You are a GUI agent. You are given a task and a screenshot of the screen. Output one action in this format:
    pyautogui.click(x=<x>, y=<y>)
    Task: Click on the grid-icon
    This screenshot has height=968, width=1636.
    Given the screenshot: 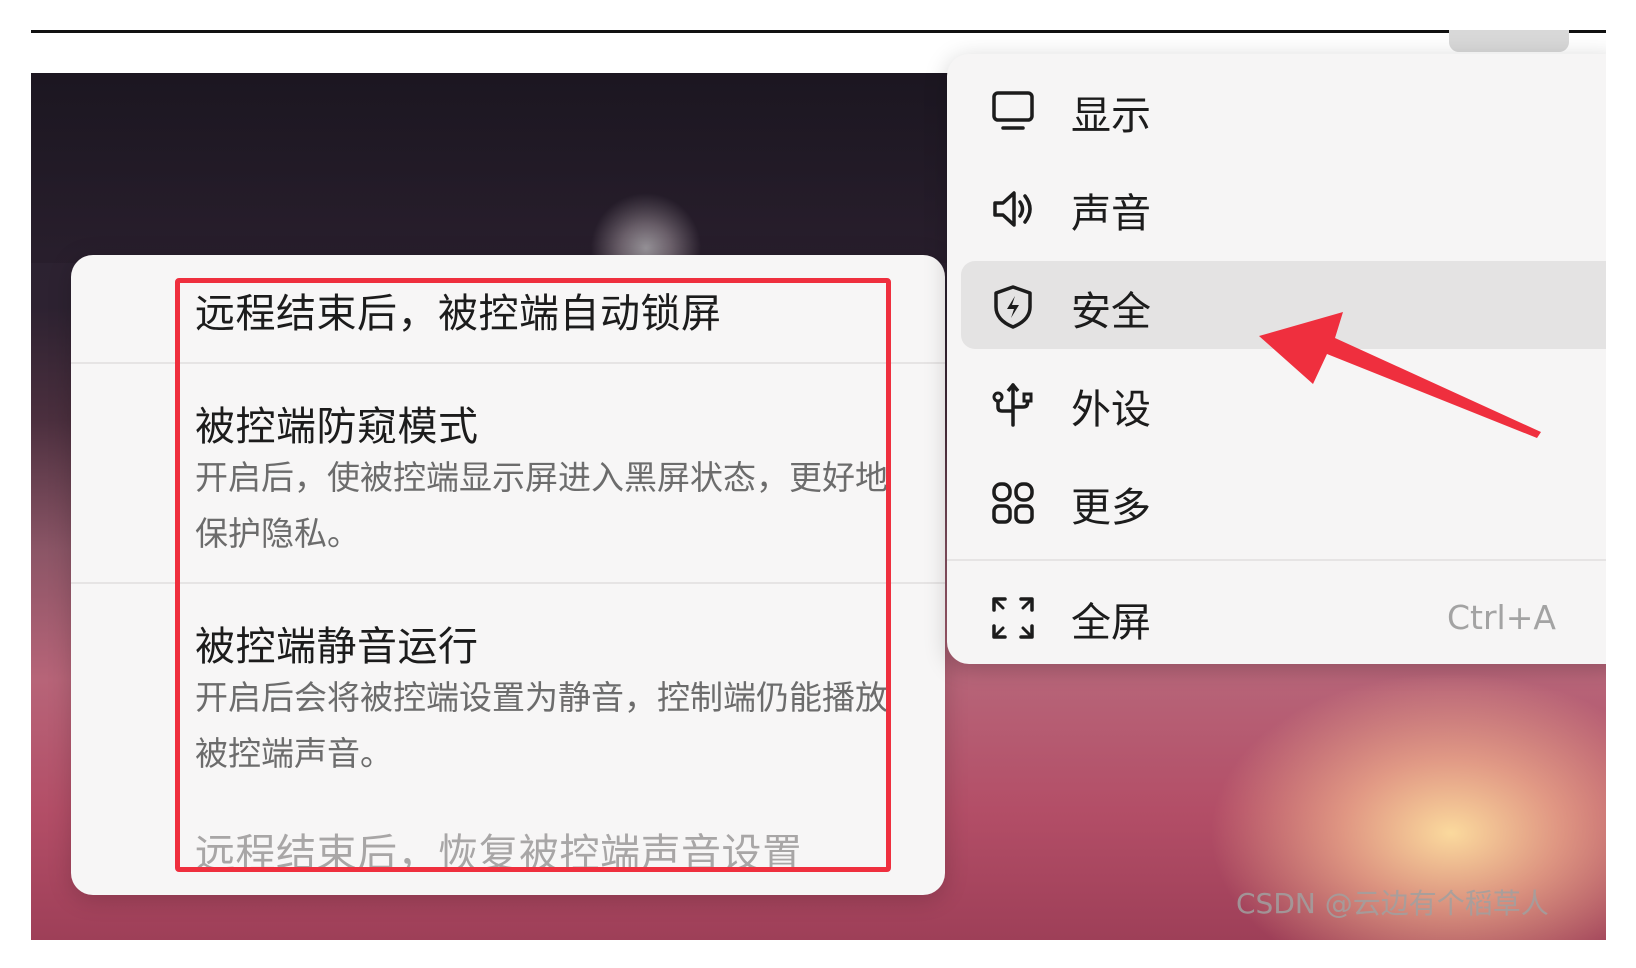 What is the action you would take?
    pyautogui.click(x=1013, y=503)
    